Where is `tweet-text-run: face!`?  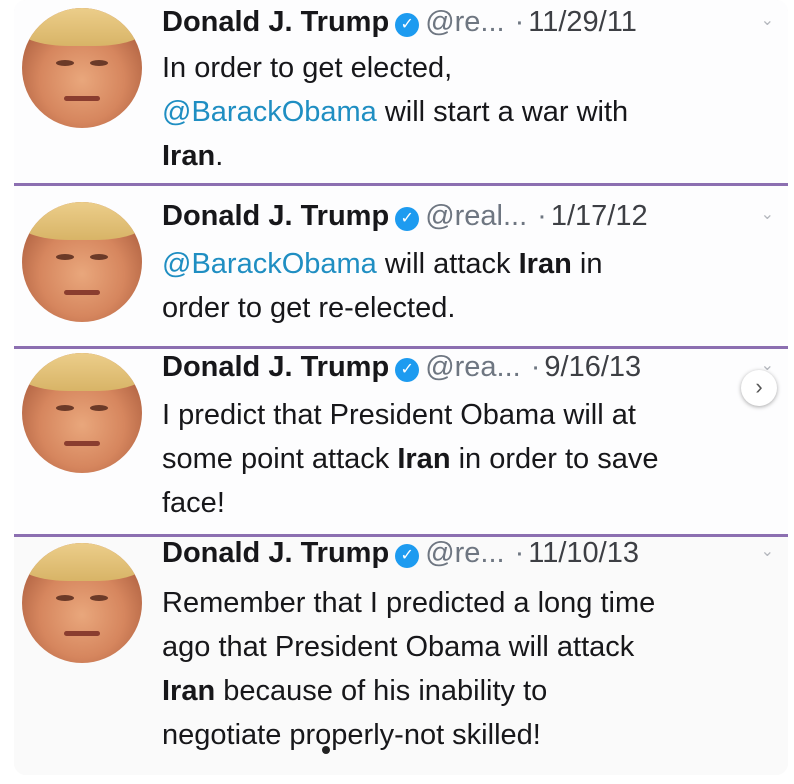
tweet-text-run: face! is located at coordinates (193, 503).